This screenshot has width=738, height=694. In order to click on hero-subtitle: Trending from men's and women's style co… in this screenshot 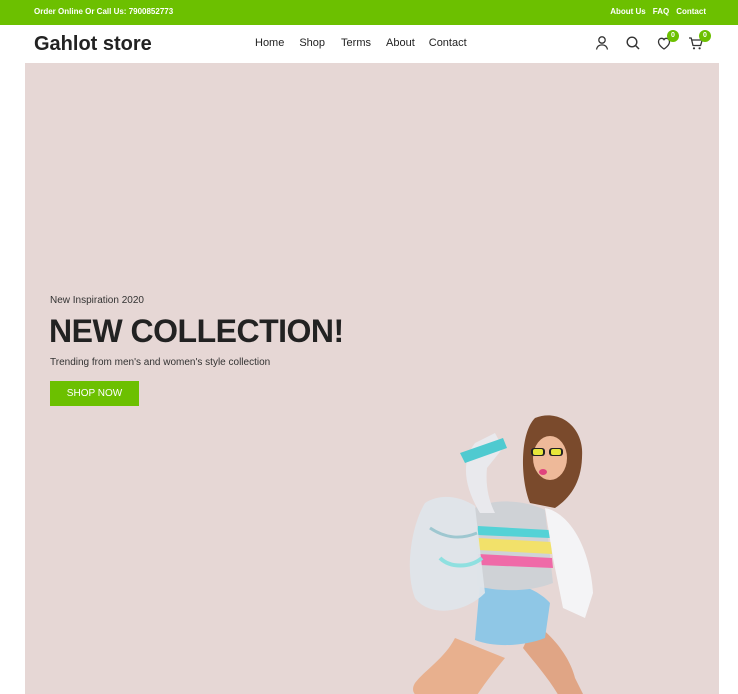, I will do `click(160, 362)`.